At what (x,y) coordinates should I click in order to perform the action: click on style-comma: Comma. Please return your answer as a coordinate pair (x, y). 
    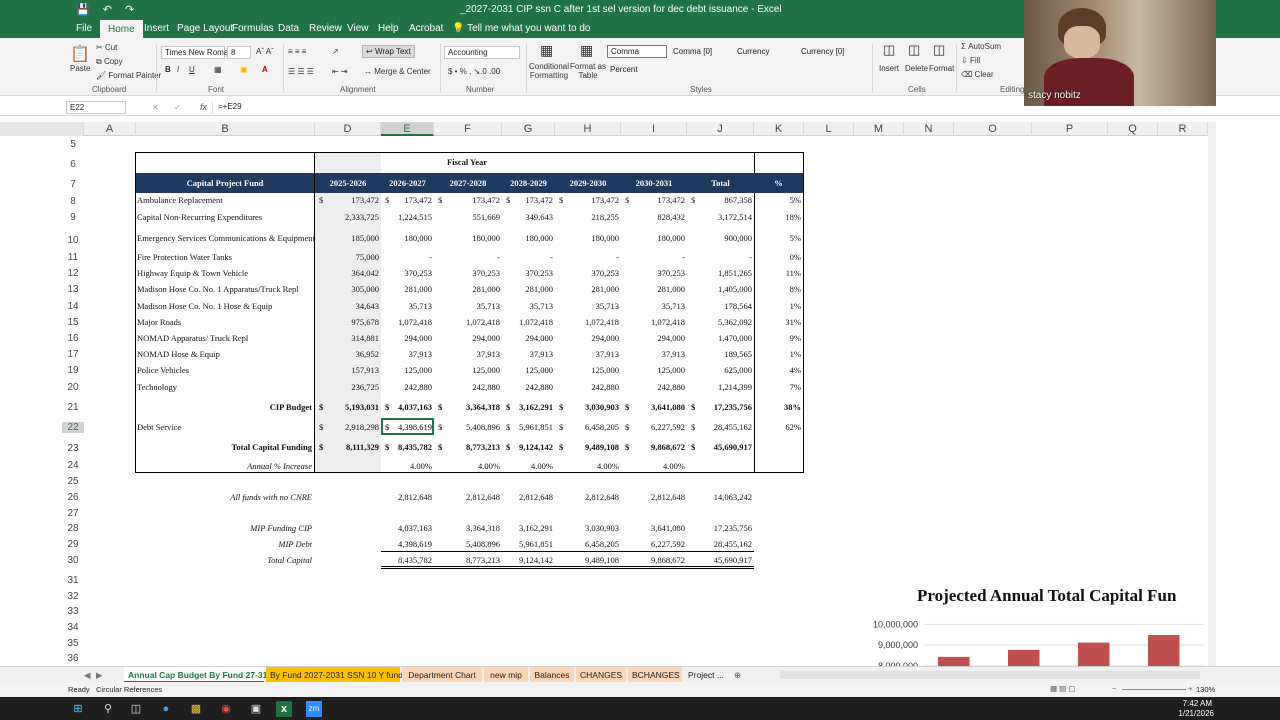
    Looking at the image, I should click on (637, 51).